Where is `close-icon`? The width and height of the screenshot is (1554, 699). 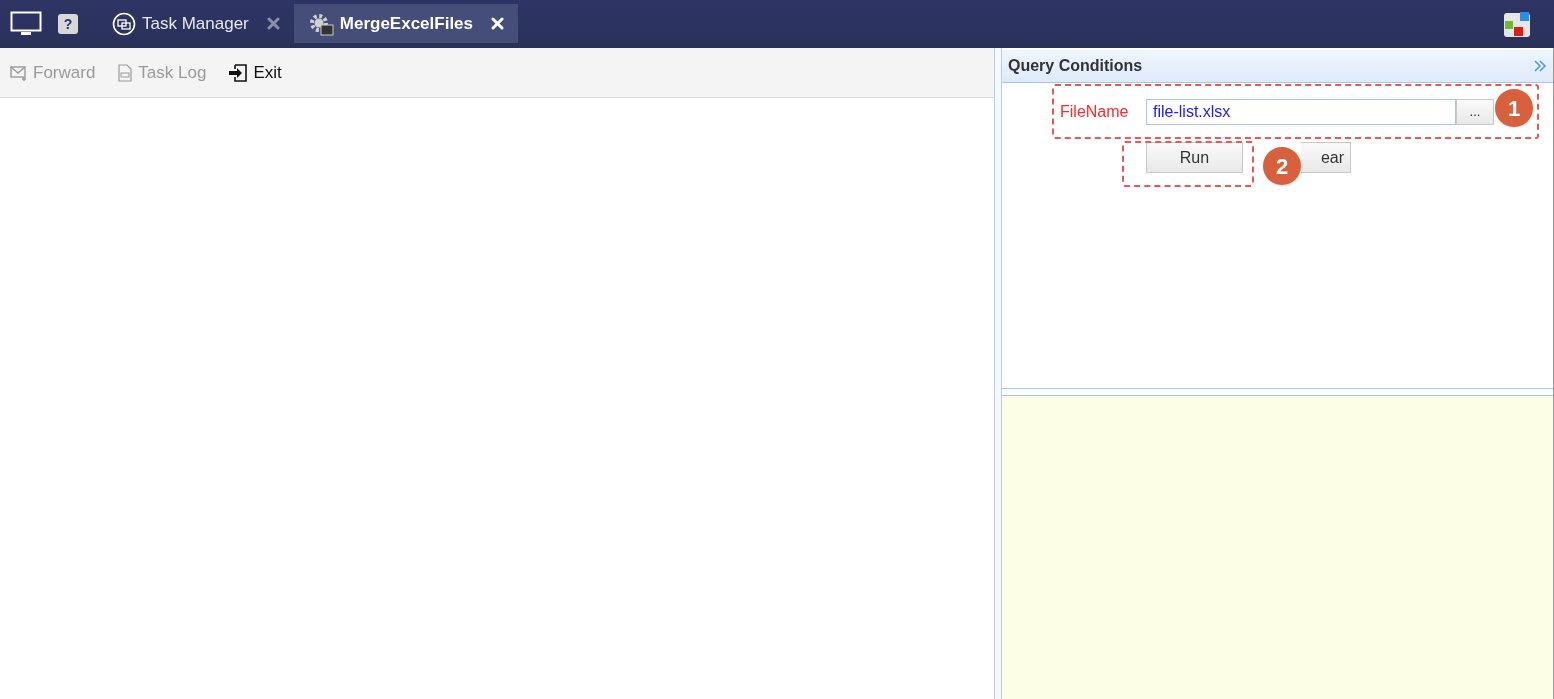
close-icon is located at coordinates (273, 23).